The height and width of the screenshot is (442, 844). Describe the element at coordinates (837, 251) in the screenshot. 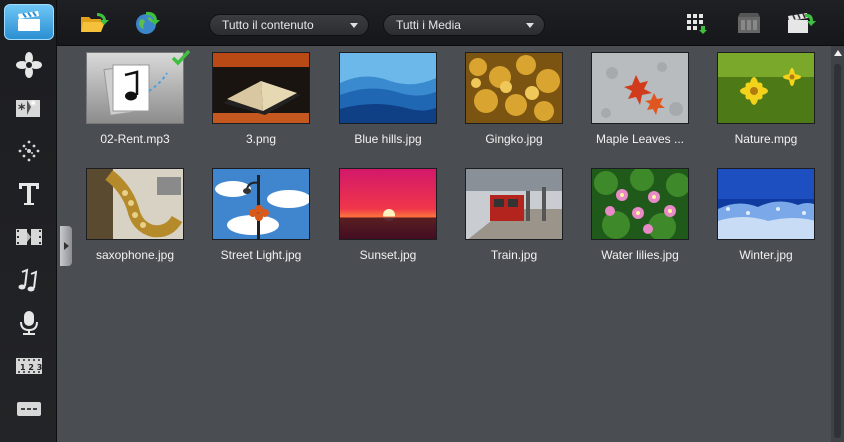

I see `scroll-track` at that location.